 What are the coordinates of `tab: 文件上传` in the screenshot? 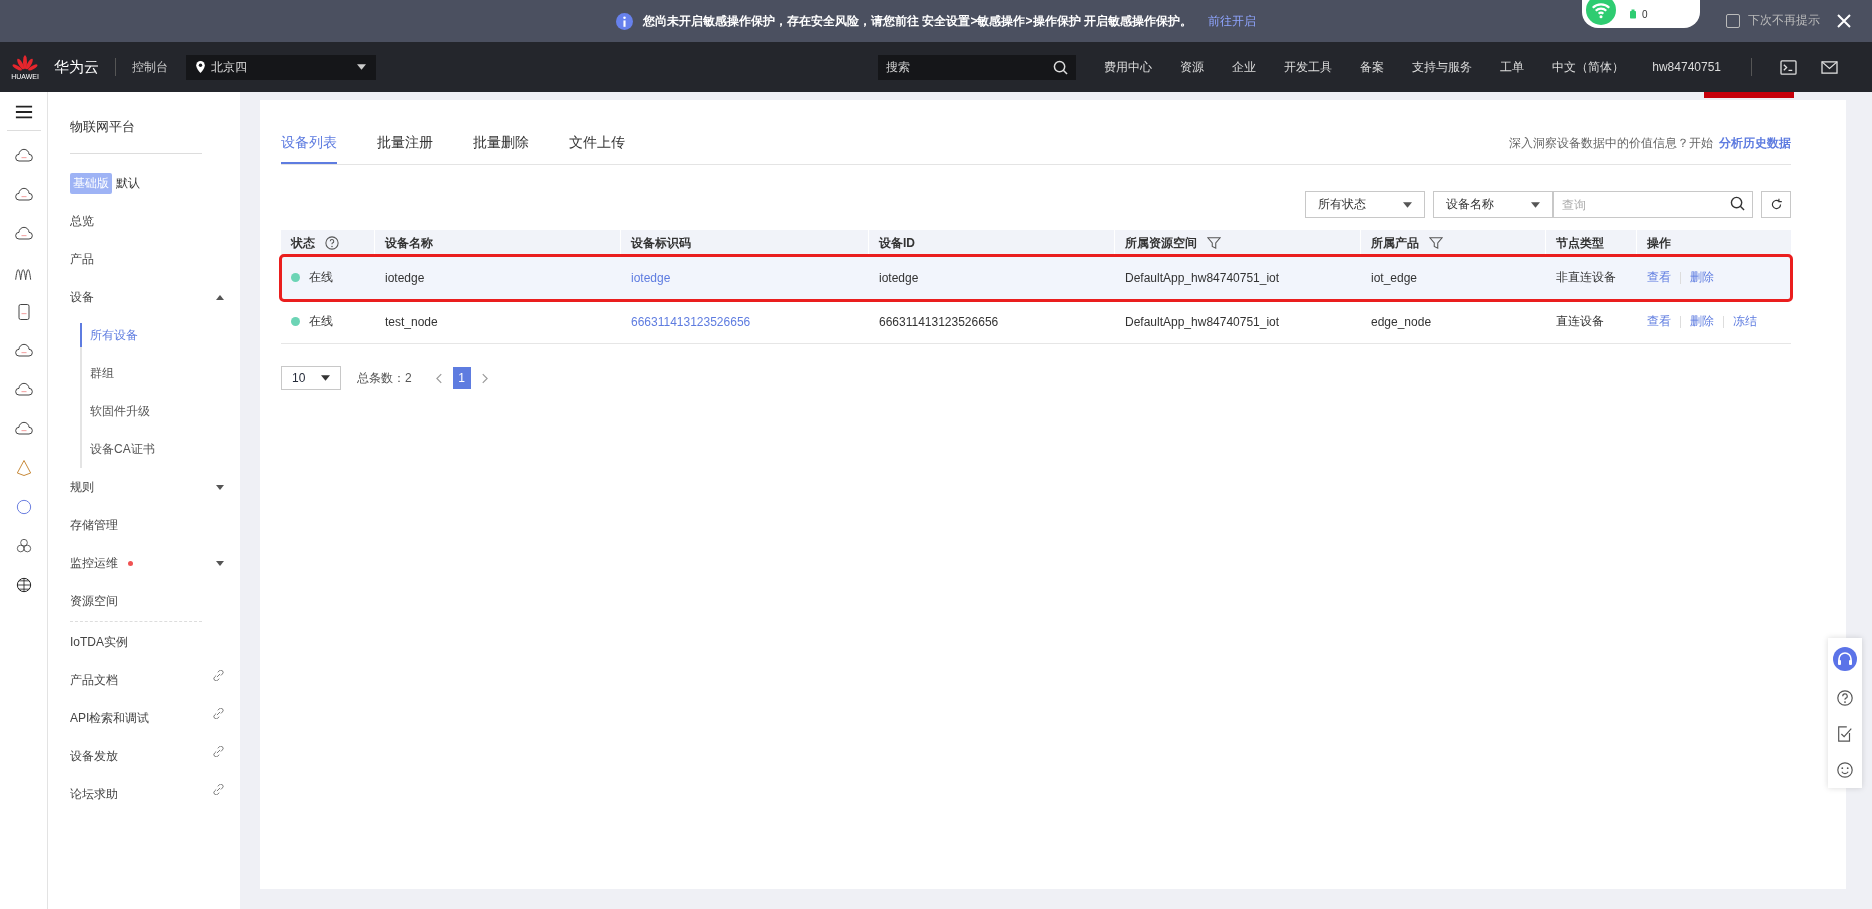 It's located at (597, 149).